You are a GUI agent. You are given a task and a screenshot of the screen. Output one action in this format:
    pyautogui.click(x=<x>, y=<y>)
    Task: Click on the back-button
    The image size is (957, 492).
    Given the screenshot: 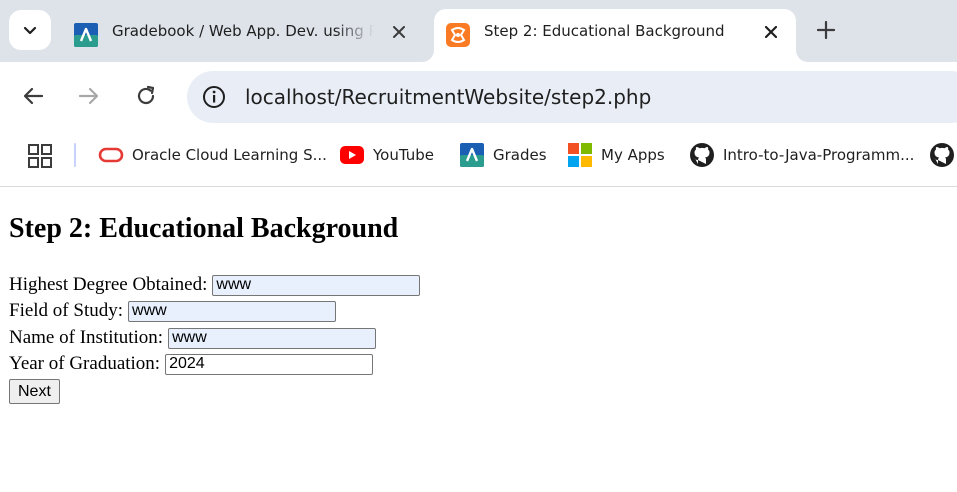 What is the action you would take?
    pyautogui.click(x=33, y=96)
    